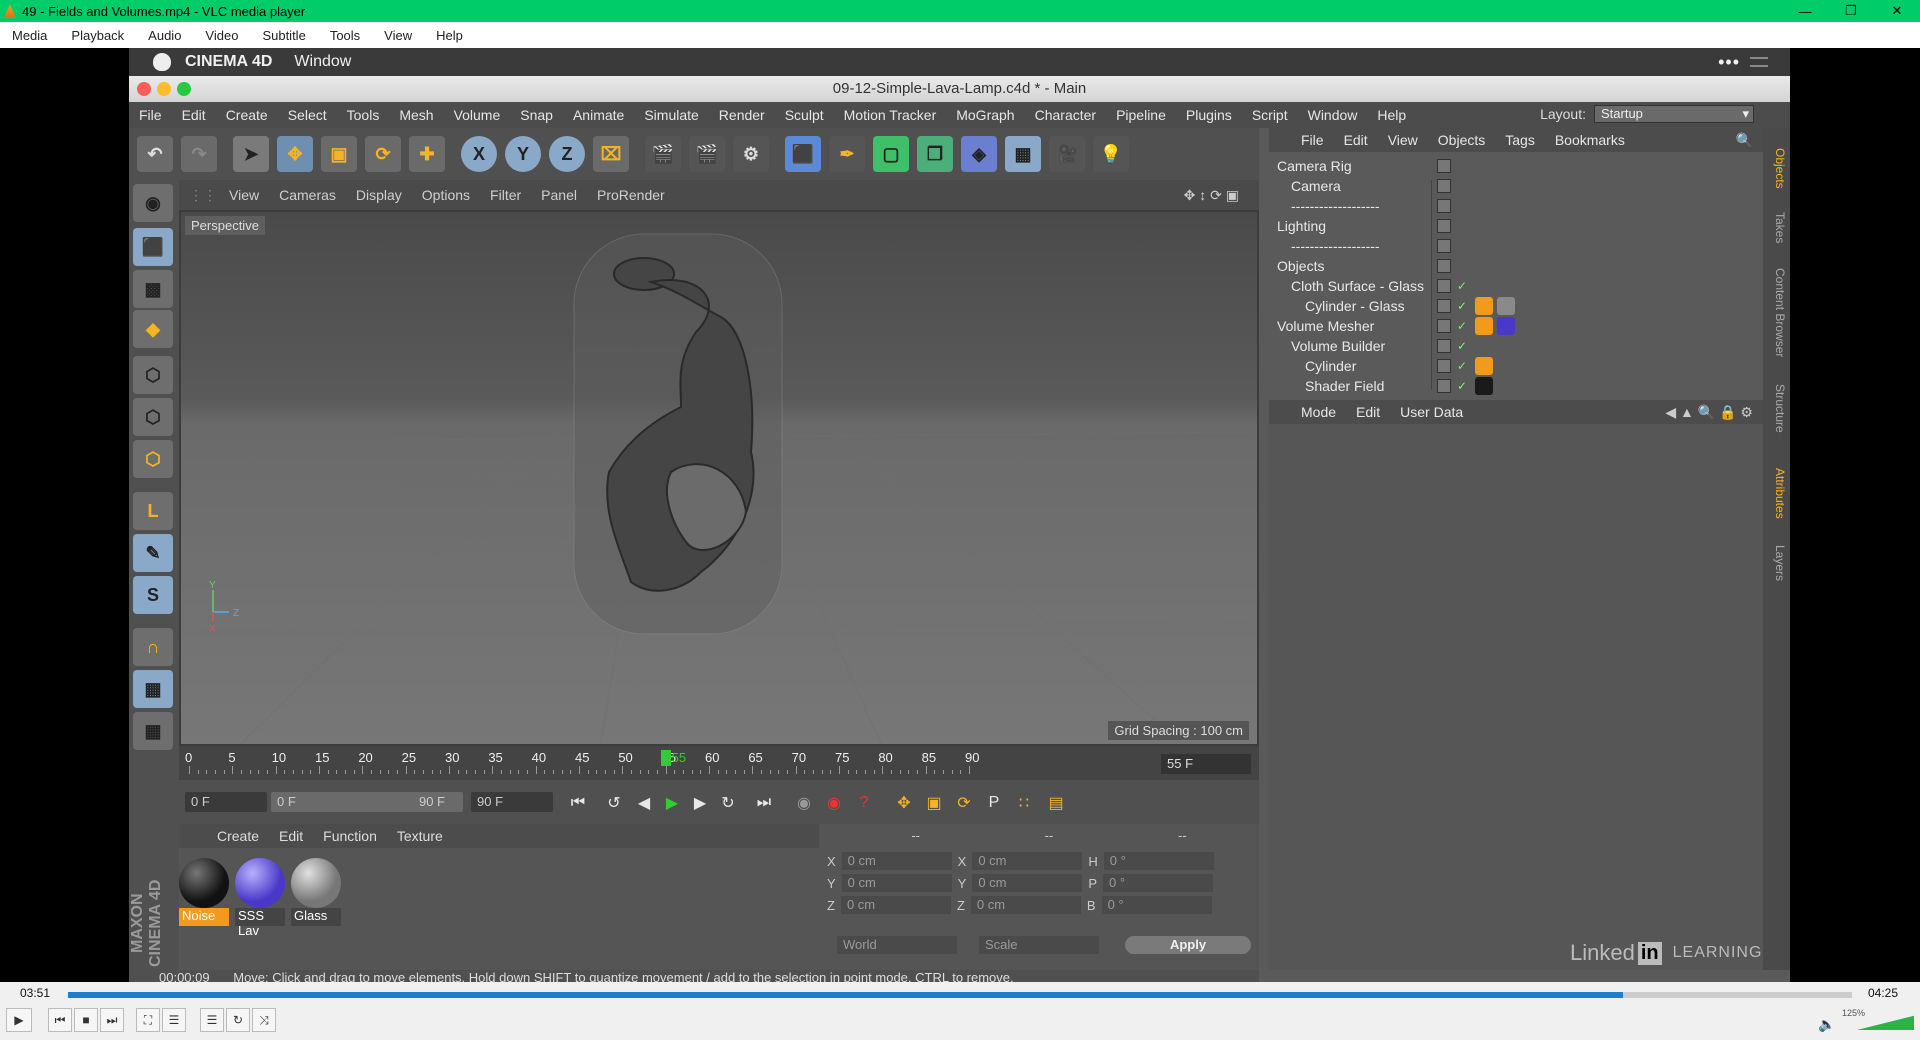 The width and height of the screenshot is (1920, 1040). I want to click on c4d-menu-render: Render, so click(741, 115).